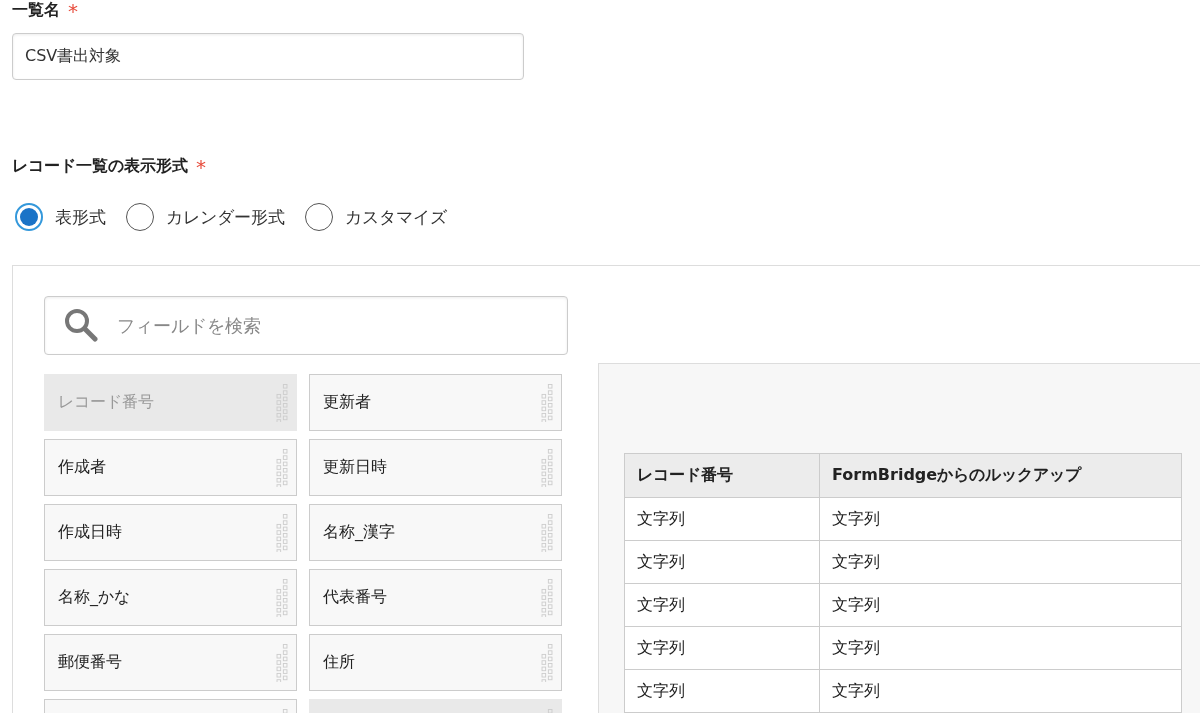 The width and height of the screenshot is (1200, 713). I want to click on field-chip: 名称_かな, so click(170, 597).